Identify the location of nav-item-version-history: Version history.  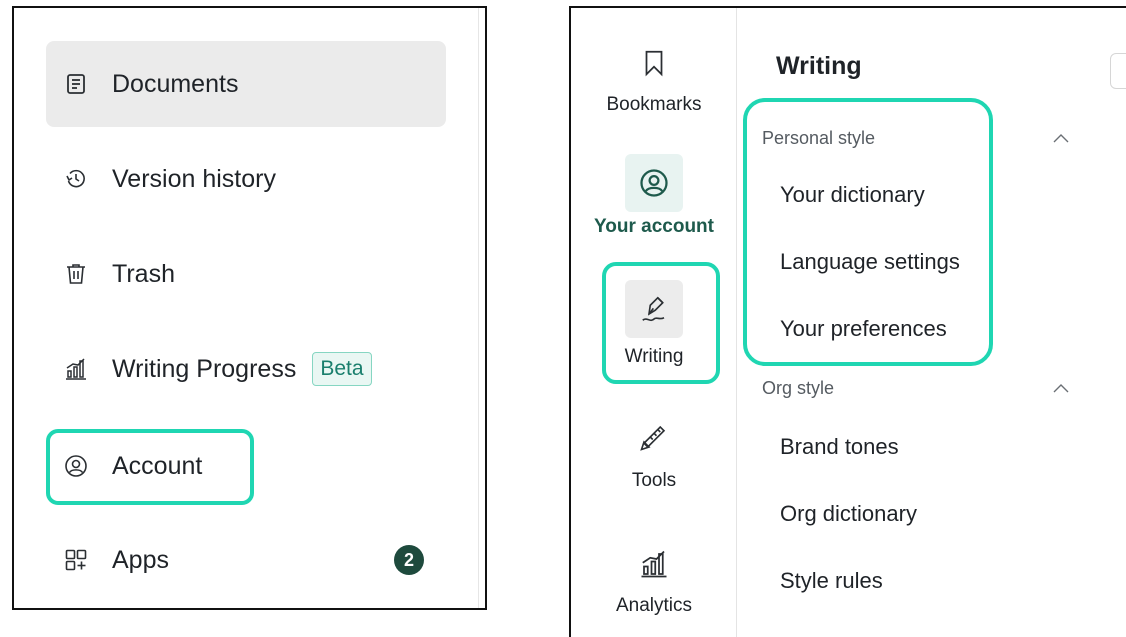
(246, 179).